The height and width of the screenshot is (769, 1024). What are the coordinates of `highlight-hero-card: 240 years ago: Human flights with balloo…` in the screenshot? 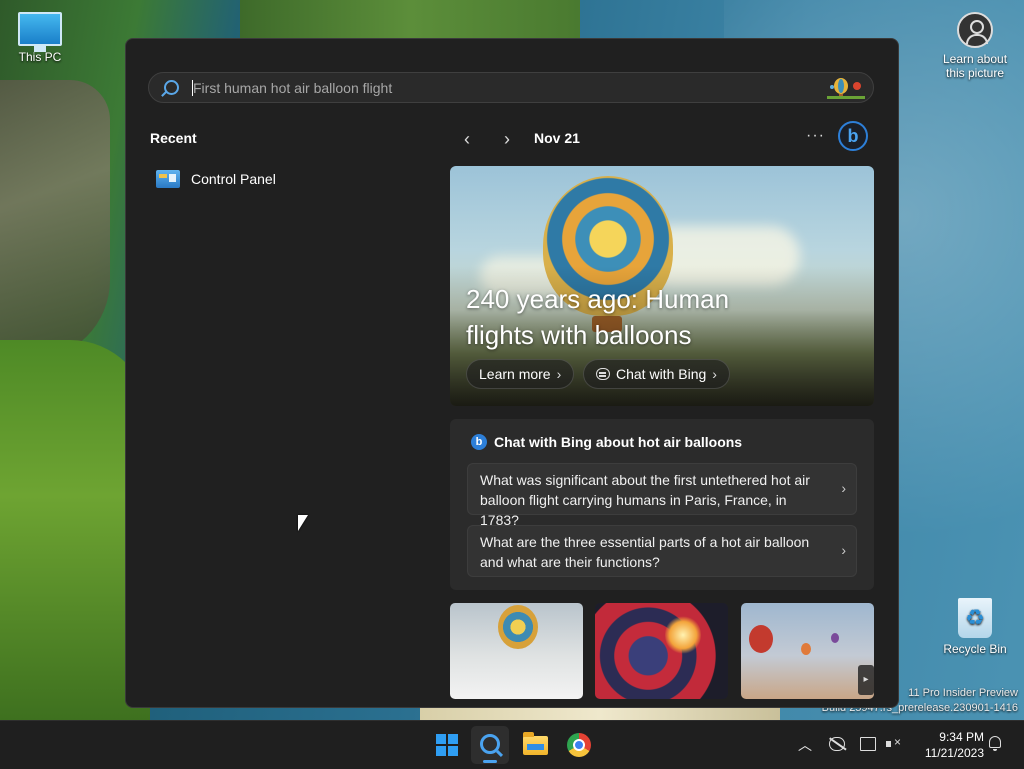 It's located at (662, 286).